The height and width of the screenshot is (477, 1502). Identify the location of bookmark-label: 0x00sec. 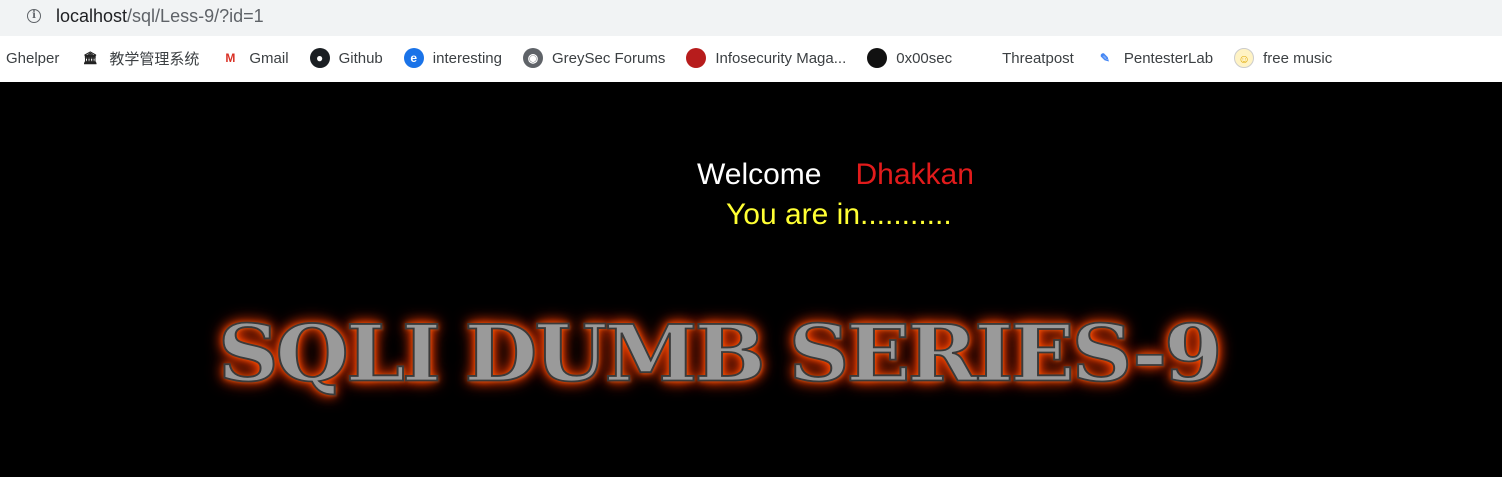
(924, 58).